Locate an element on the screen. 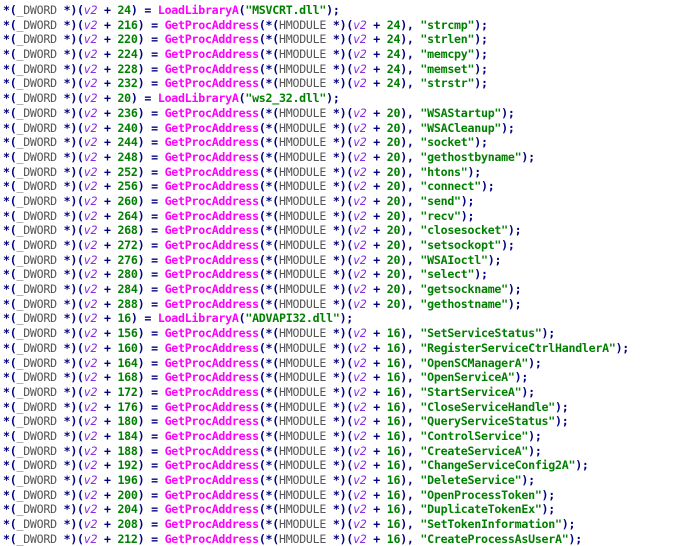  token-string: "WSAIoctl" is located at coordinates (454, 259).